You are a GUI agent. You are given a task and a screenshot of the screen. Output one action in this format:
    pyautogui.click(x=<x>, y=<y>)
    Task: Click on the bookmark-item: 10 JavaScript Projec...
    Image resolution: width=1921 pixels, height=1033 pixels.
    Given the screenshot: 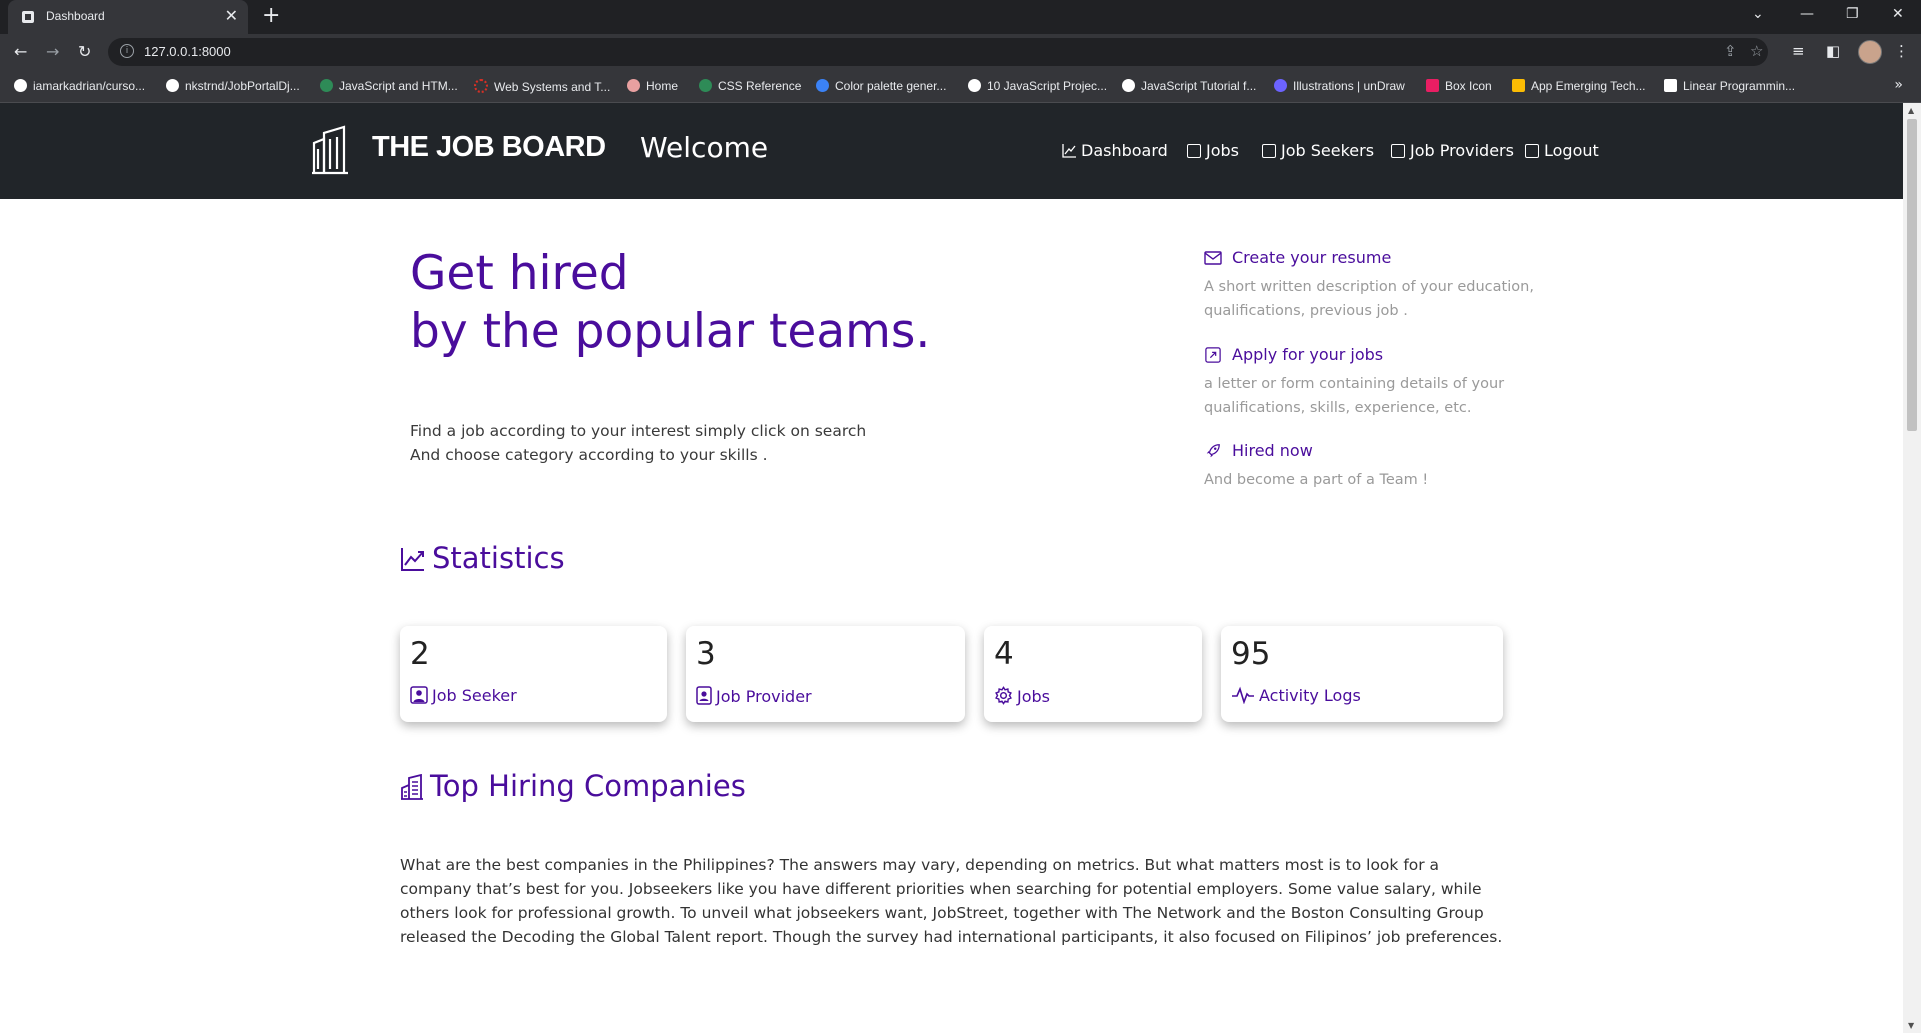 What is the action you would take?
    pyautogui.click(x=1037, y=86)
    